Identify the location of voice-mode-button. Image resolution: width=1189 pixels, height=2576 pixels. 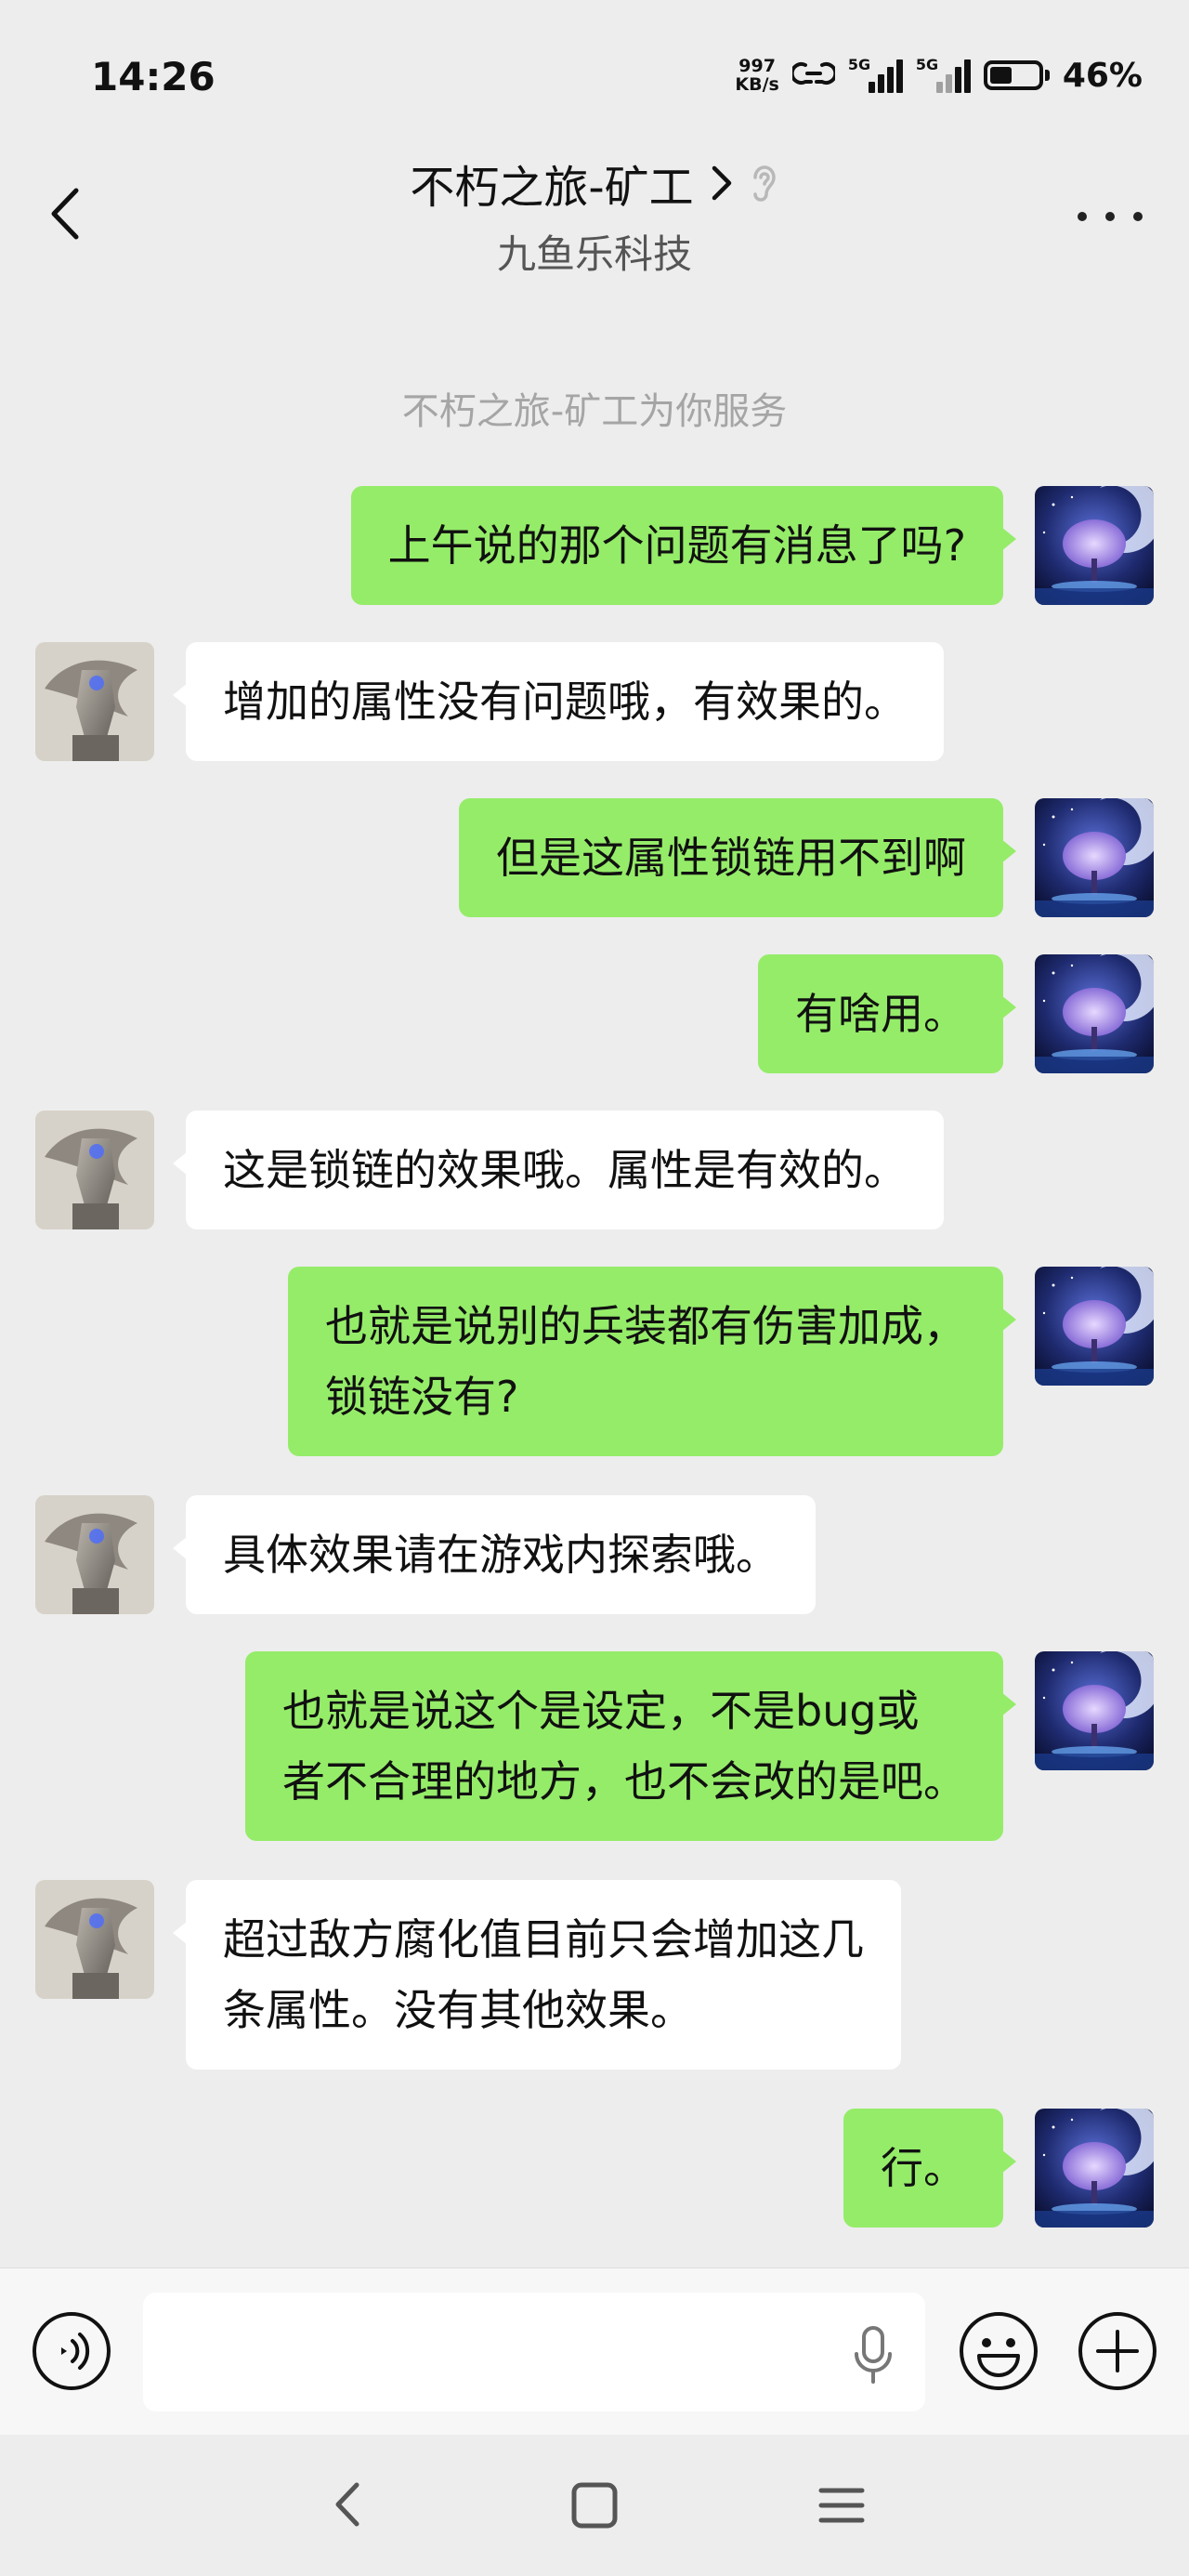
(71, 2351).